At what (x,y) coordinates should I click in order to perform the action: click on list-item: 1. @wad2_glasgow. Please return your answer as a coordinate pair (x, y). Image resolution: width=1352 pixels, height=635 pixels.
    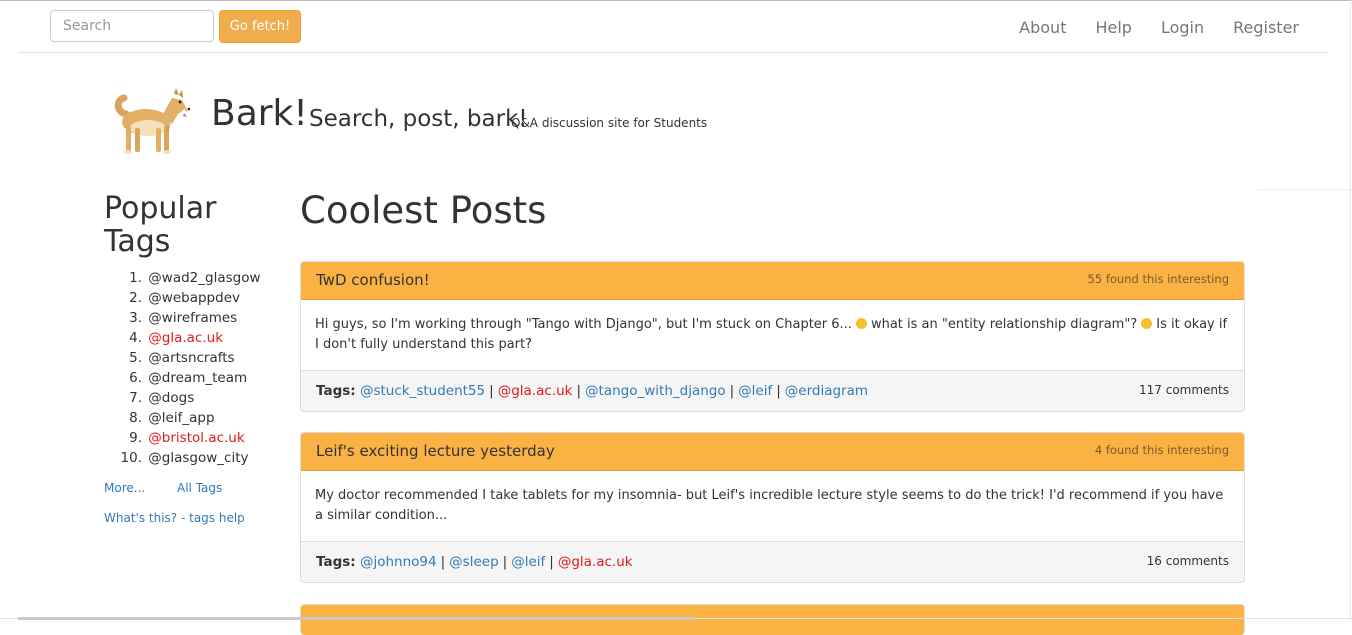
    Looking at the image, I should click on (182, 278).